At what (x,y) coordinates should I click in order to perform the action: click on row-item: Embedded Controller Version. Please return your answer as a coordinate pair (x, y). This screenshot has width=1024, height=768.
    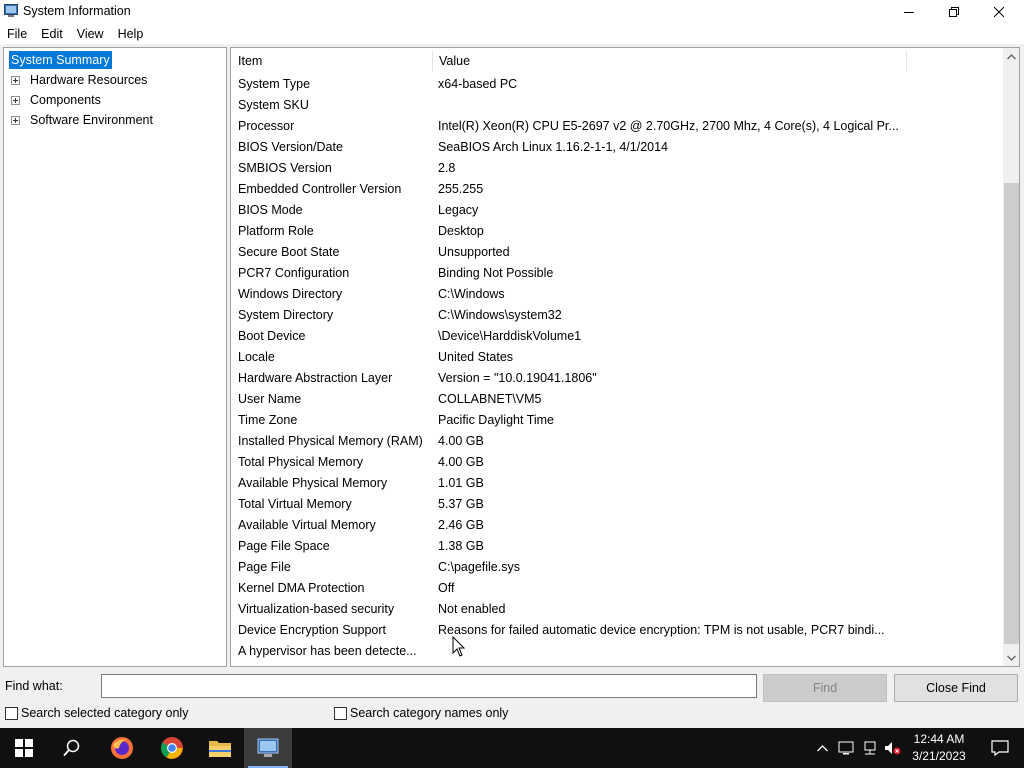
    Looking at the image, I should click on (320, 189).